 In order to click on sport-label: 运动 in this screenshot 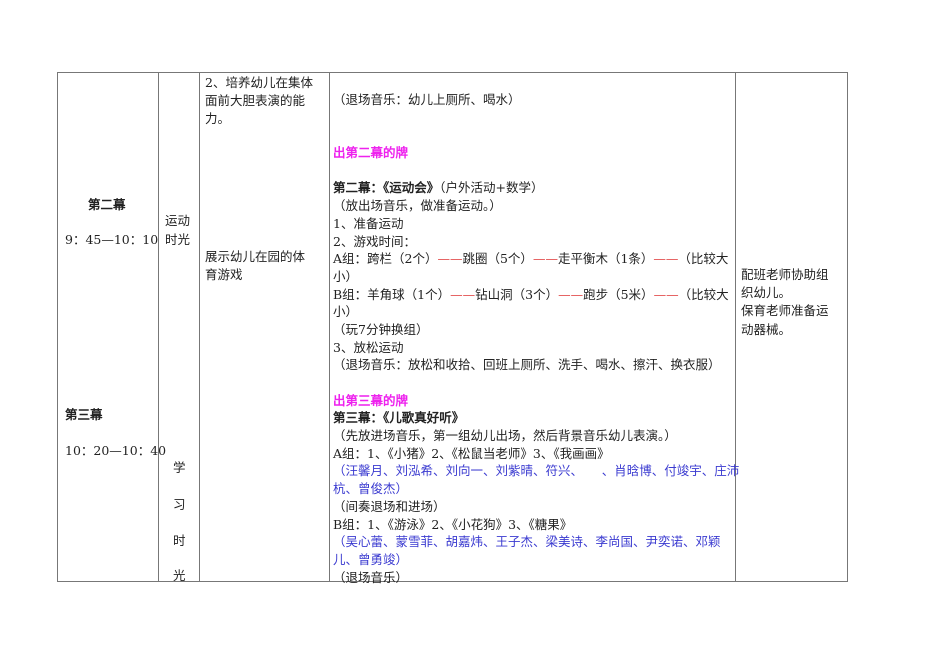, I will do `click(178, 220)`.